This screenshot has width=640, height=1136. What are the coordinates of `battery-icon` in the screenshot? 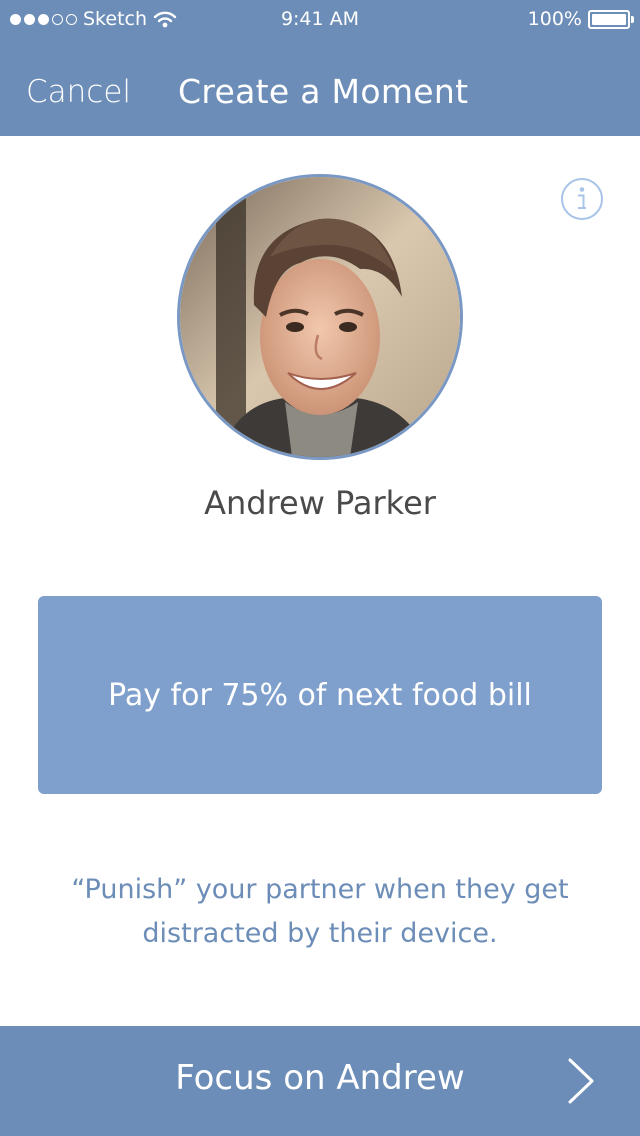 It's located at (611, 19).